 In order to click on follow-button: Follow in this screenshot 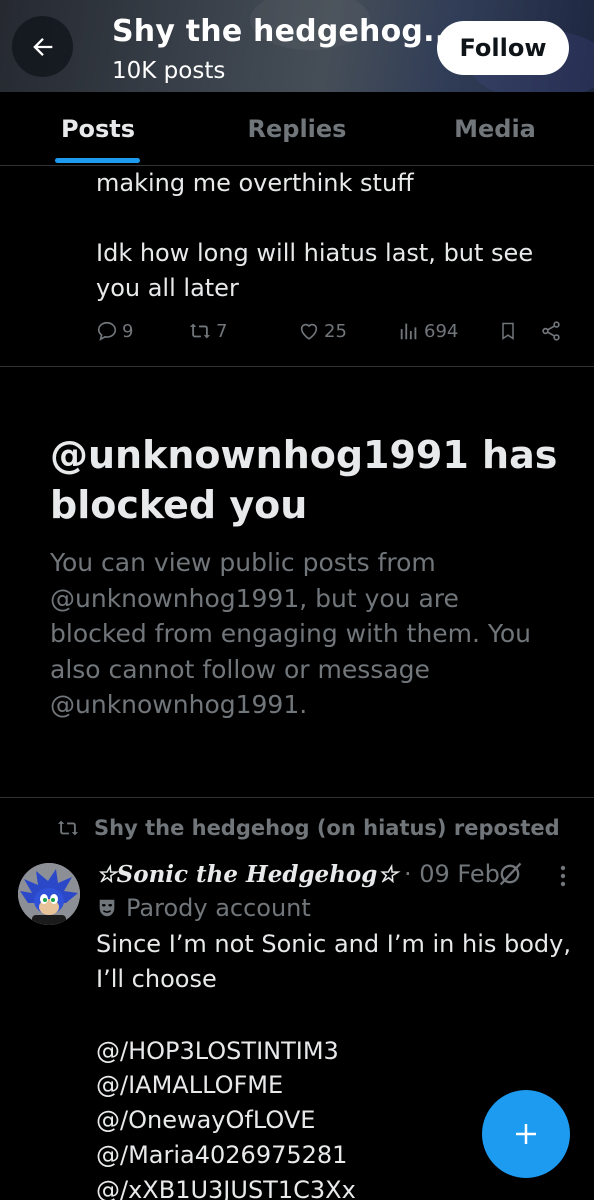, I will do `click(503, 48)`.